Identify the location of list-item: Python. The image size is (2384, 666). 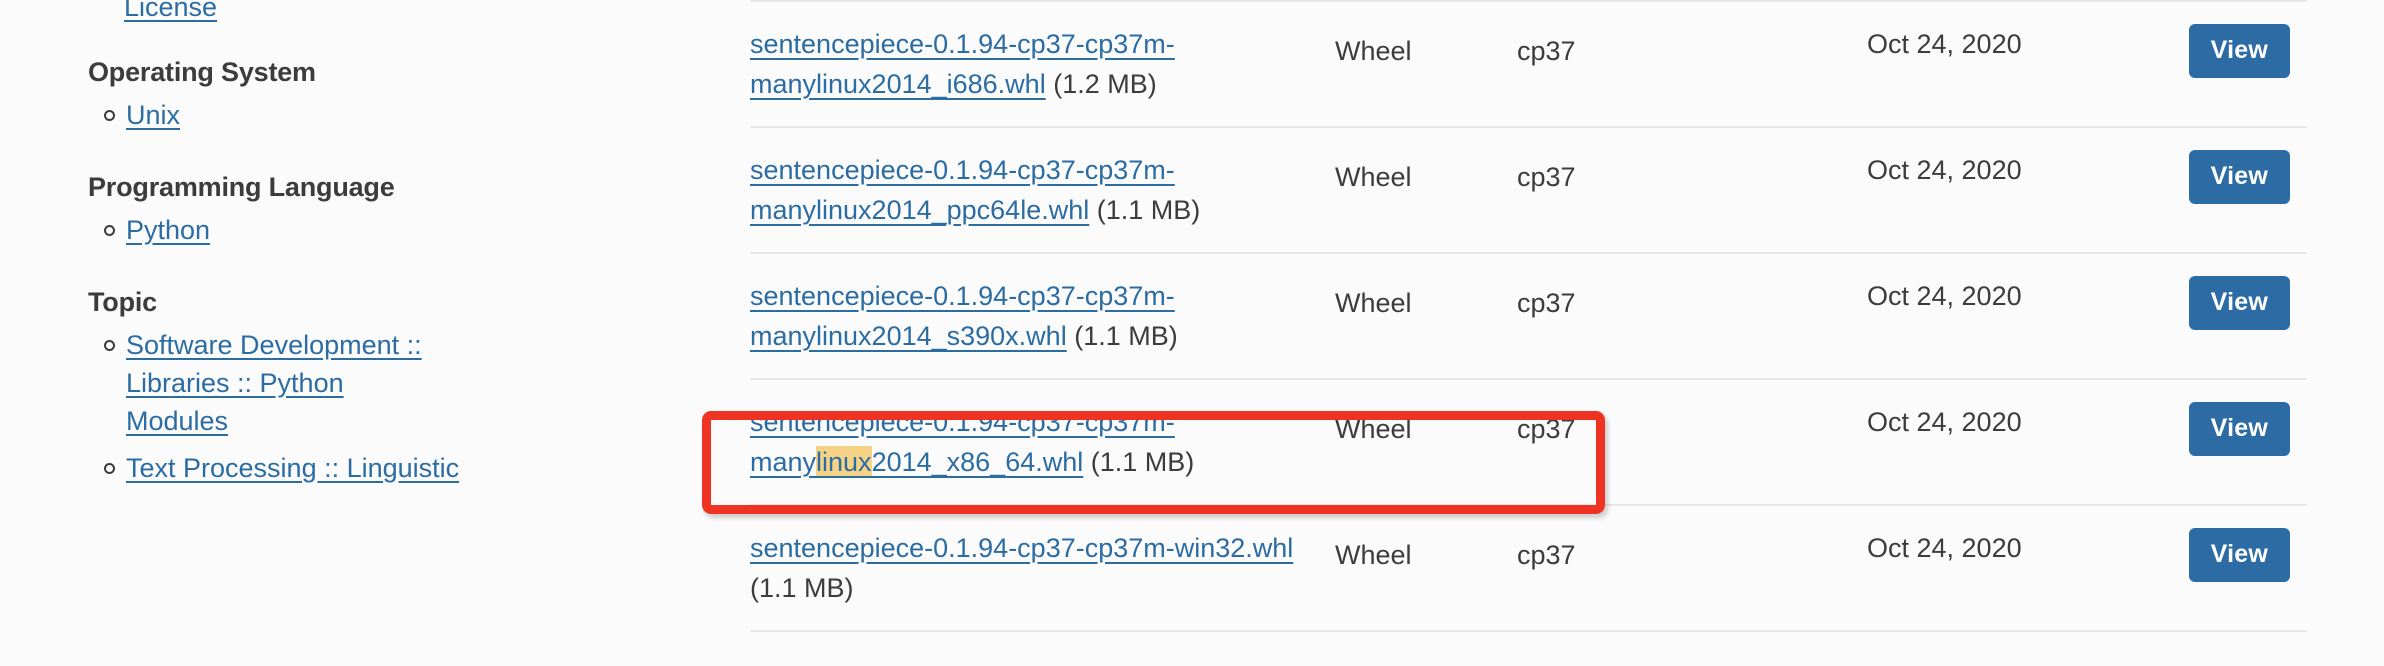
(374, 232).